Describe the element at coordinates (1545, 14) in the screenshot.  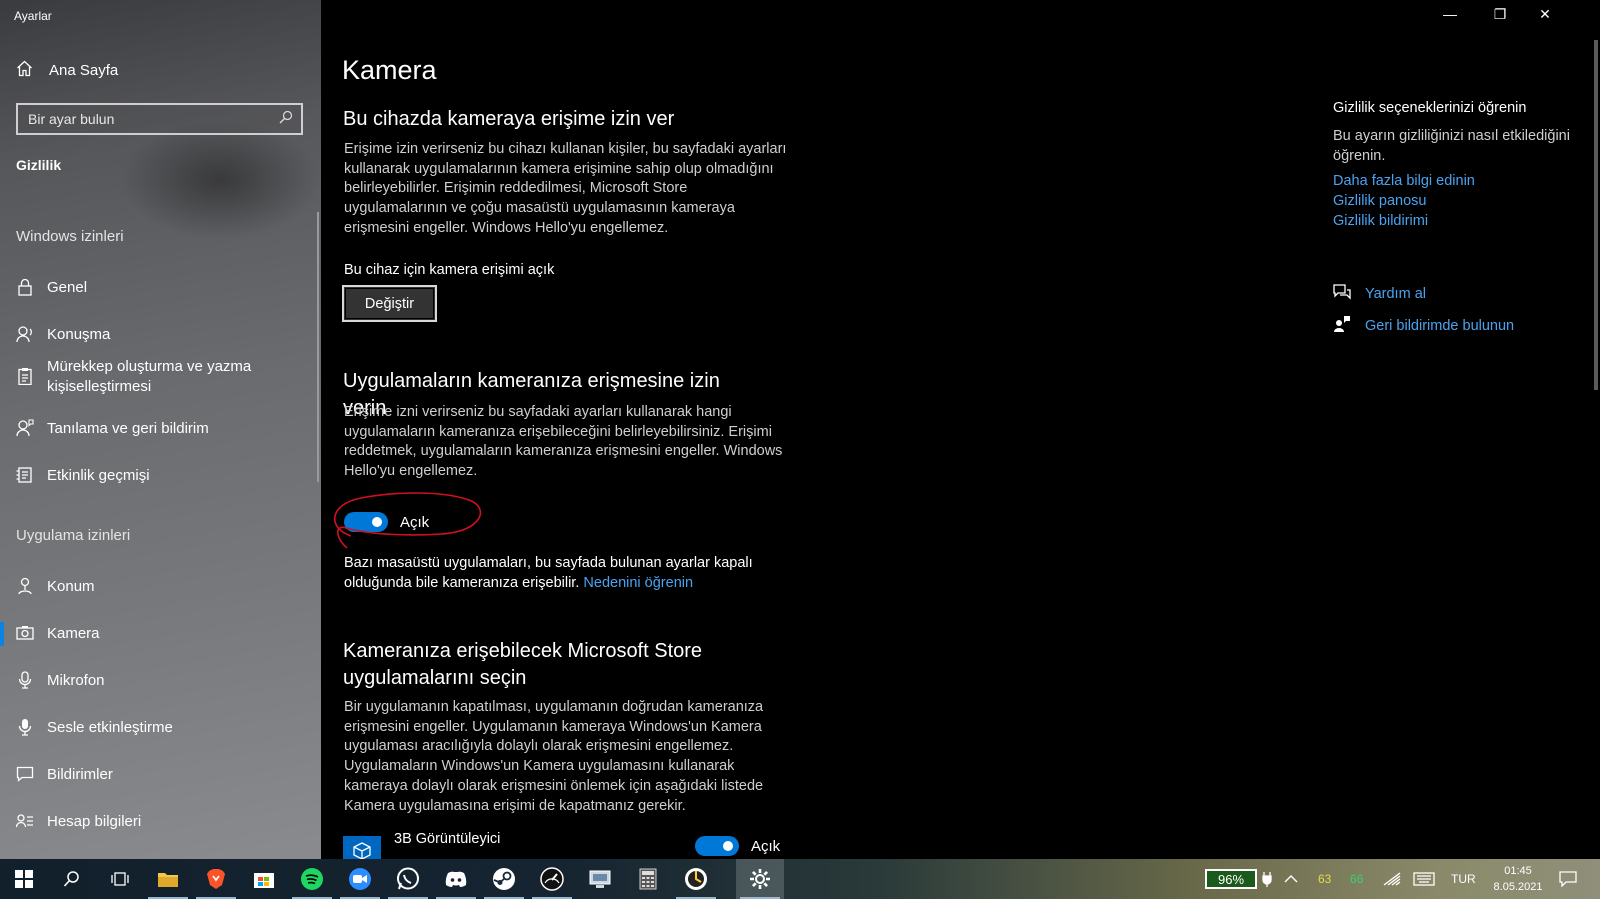
I see `close-button: ✕` at that location.